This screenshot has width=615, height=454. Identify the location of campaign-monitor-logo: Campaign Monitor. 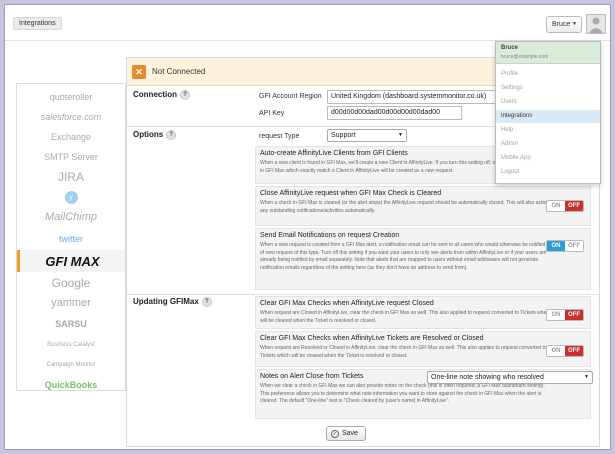
(71, 365).